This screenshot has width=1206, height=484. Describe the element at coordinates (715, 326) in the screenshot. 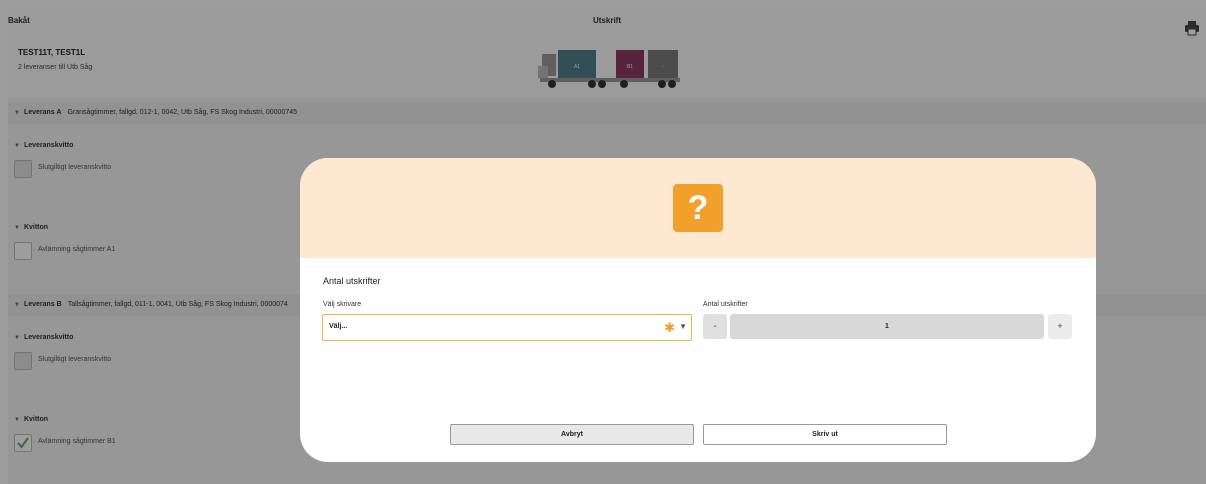

I see `decrement-button: -` at that location.